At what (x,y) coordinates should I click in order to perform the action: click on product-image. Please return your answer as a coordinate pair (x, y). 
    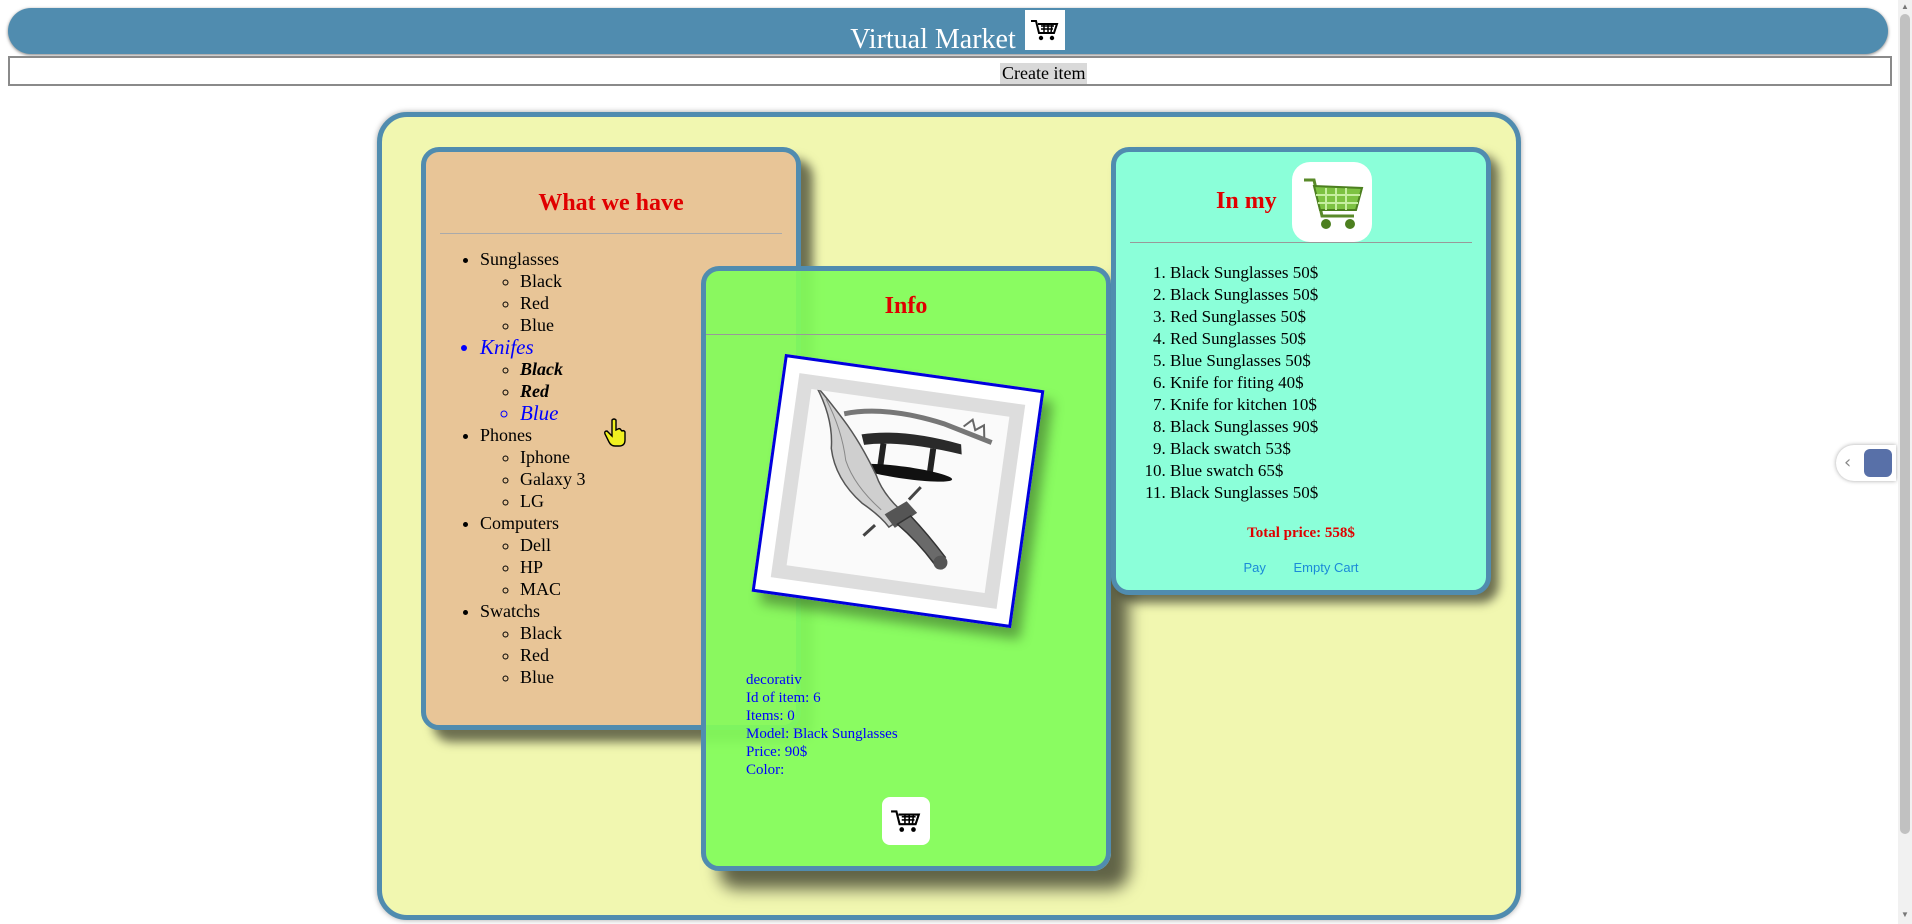
    Looking at the image, I should click on (898, 491).